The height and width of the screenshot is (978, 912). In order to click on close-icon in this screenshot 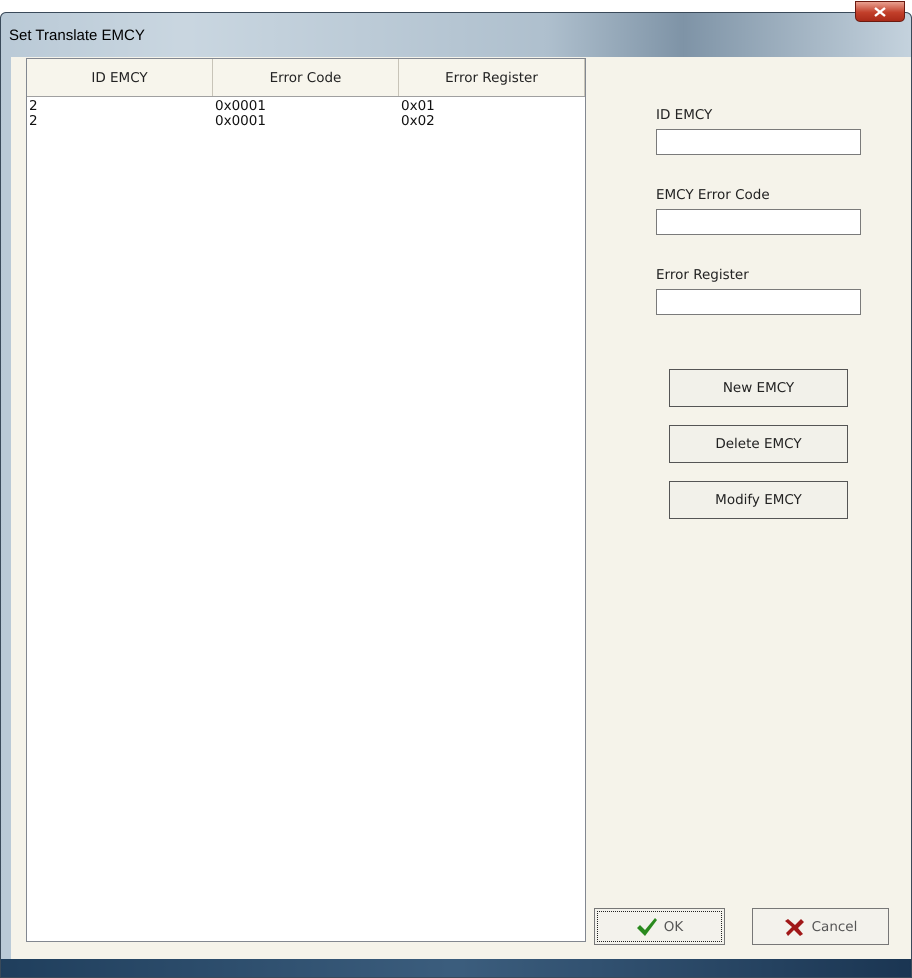, I will do `click(880, 11)`.